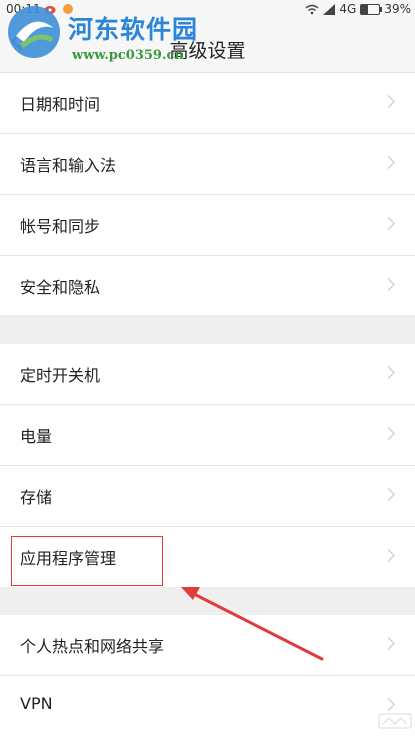  Describe the element at coordinates (60, 226) in the screenshot. I see `row-label: 帐号和同步` at that location.